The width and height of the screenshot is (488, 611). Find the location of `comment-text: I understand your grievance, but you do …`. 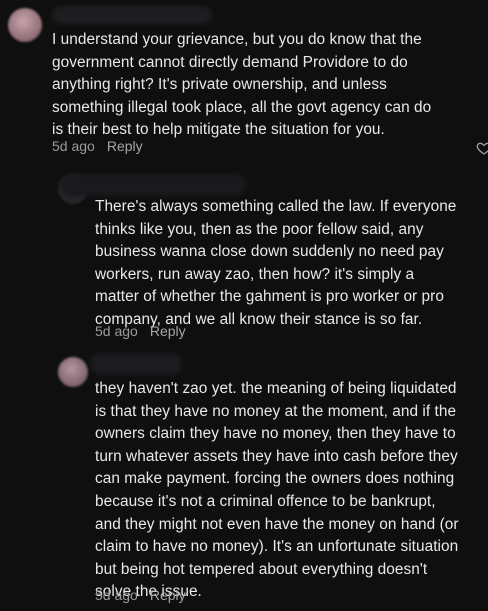

comment-text: I understand your grievance, but you do … is located at coordinates (242, 85).